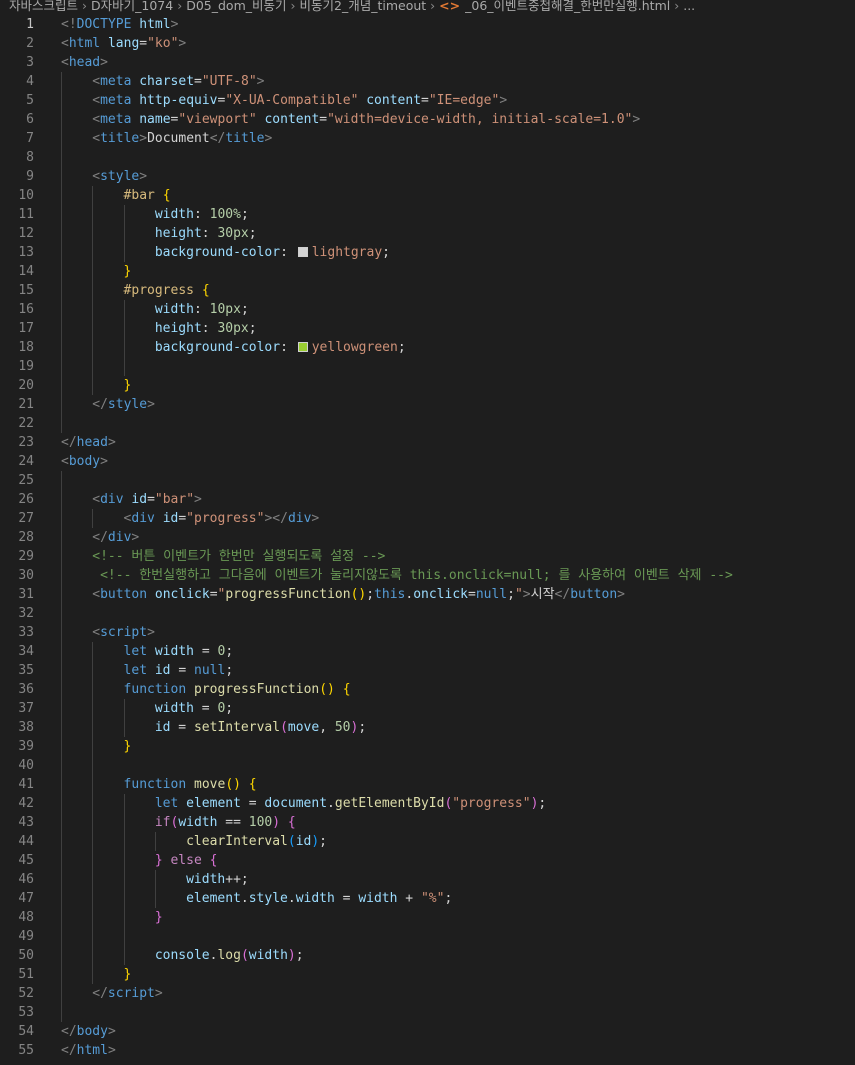 This screenshot has height=1065, width=855. I want to click on code-line: 47 element.style.width = width + "%";, so click(427, 898).